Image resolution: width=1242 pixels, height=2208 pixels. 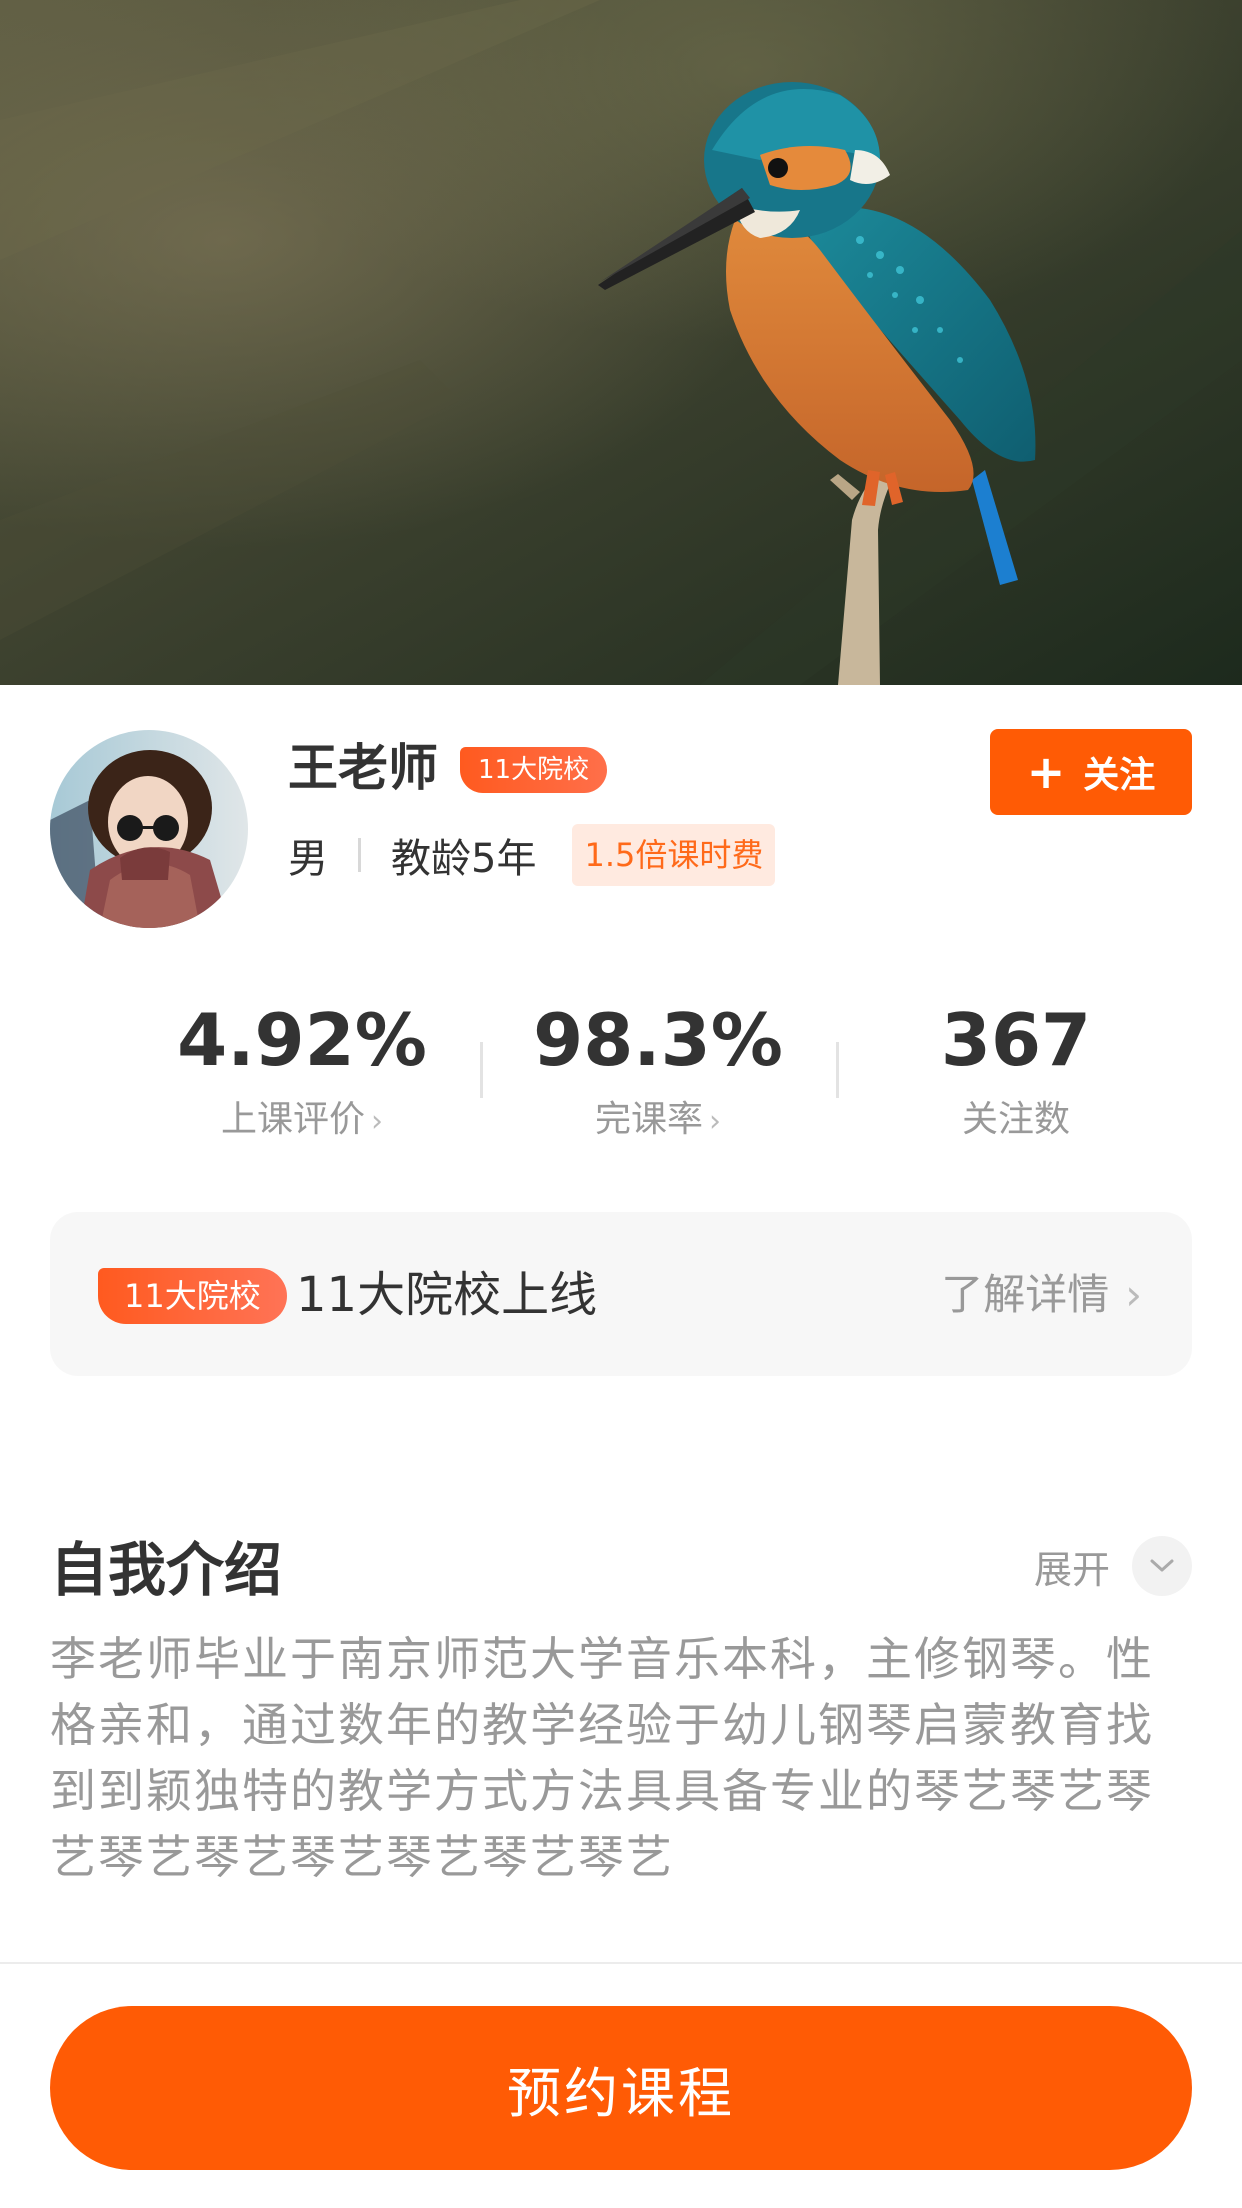 What do you see at coordinates (1119, 775) in the screenshot?
I see `follow-button-label: 关注` at bounding box center [1119, 775].